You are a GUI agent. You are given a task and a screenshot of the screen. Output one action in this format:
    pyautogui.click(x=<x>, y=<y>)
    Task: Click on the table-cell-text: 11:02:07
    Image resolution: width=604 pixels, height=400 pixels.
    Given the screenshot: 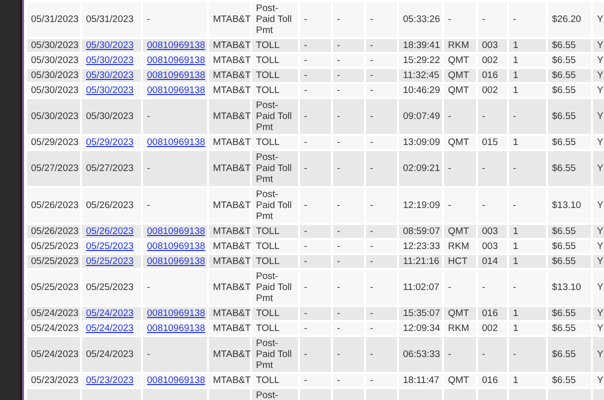 What is the action you would take?
    pyautogui.click(x=421, y=287)
    